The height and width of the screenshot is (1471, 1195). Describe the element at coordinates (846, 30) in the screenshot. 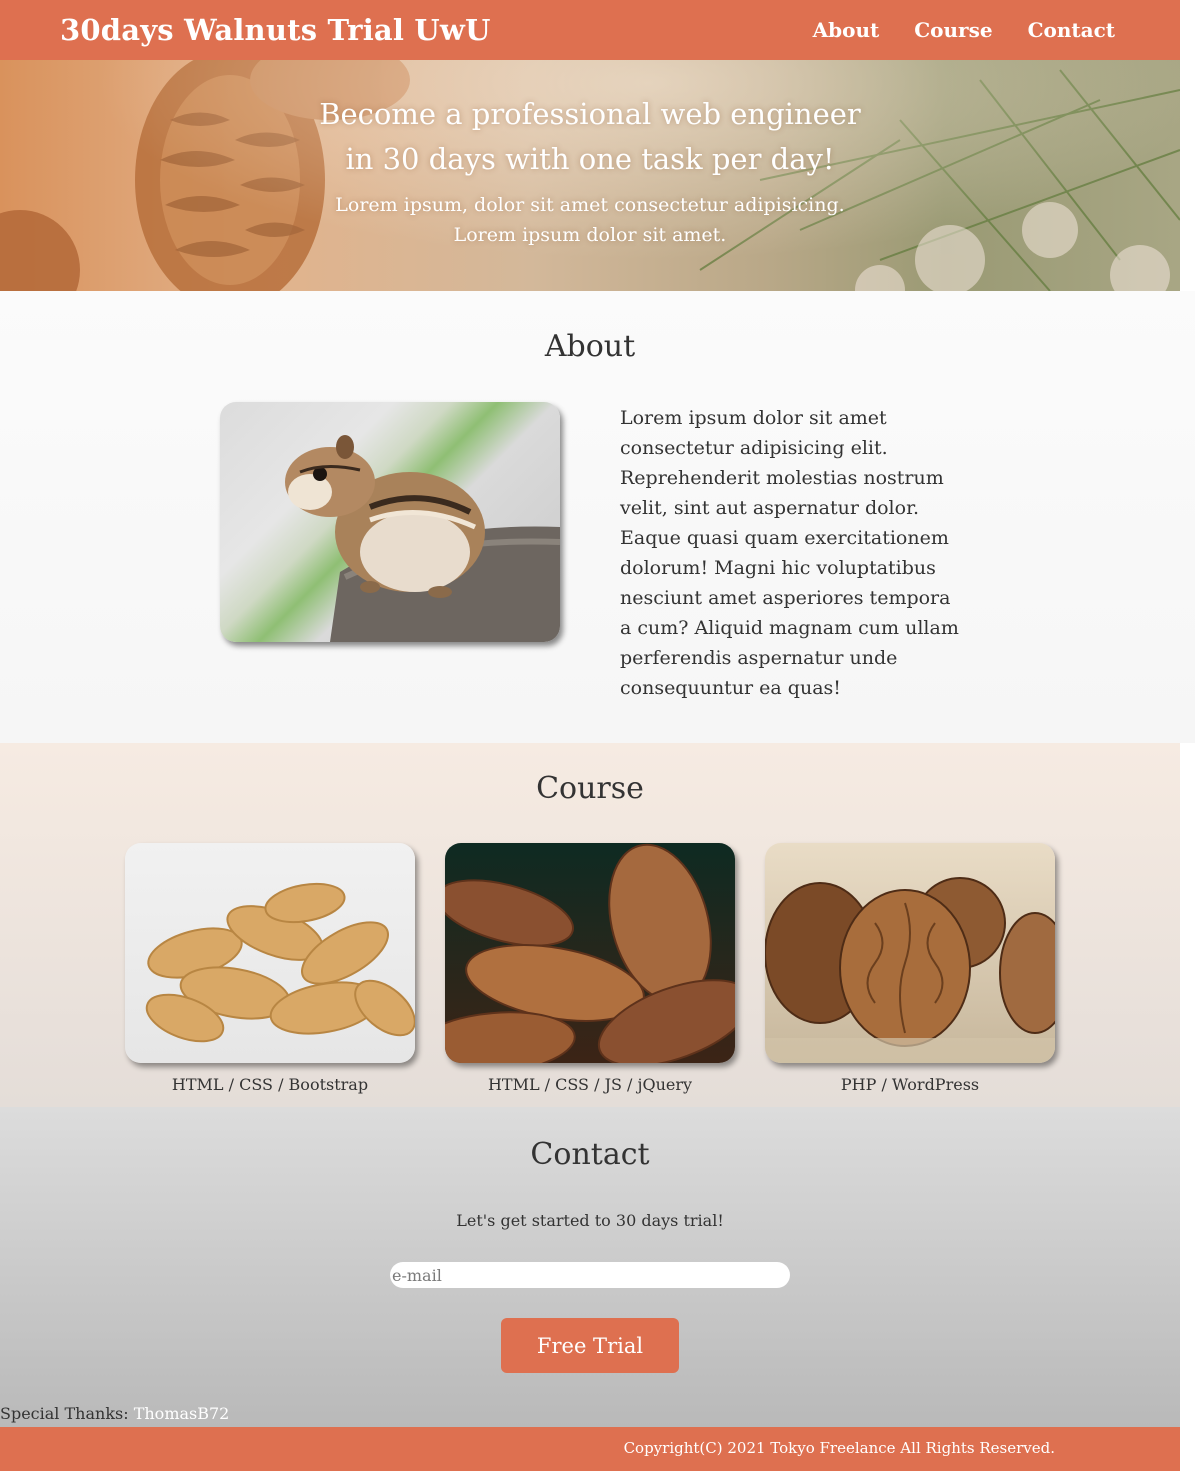

I see `nav-link-about: About` at that location.